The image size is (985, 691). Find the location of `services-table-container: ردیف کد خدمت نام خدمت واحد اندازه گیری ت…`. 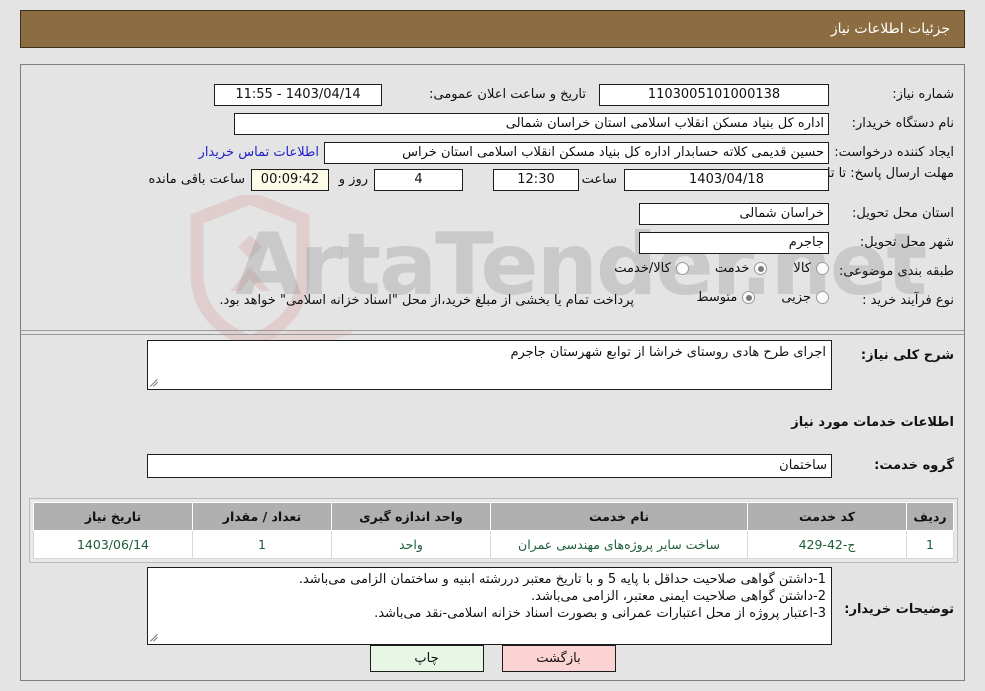

services-table-container: ردیف کد خدمت نام خدمت واحد اندازه گیری ت… is located at coordinates (493, 530).